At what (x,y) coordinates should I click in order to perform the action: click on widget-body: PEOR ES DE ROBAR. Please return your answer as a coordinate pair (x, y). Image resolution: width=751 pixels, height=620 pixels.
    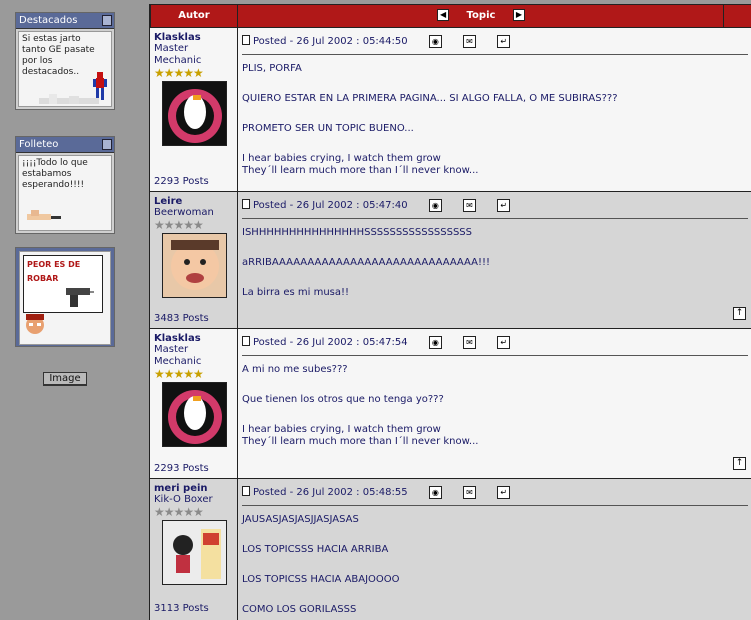
    Looking at the image, I should click on (65, 298).